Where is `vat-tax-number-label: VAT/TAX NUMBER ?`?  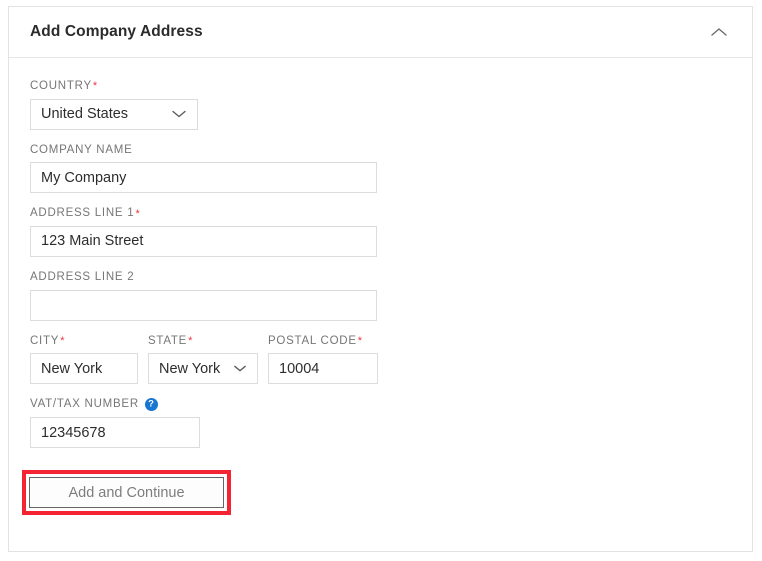 vat-tax-number-label: VAT/TAX NUMBER ? is located at coordinates (380, 405).